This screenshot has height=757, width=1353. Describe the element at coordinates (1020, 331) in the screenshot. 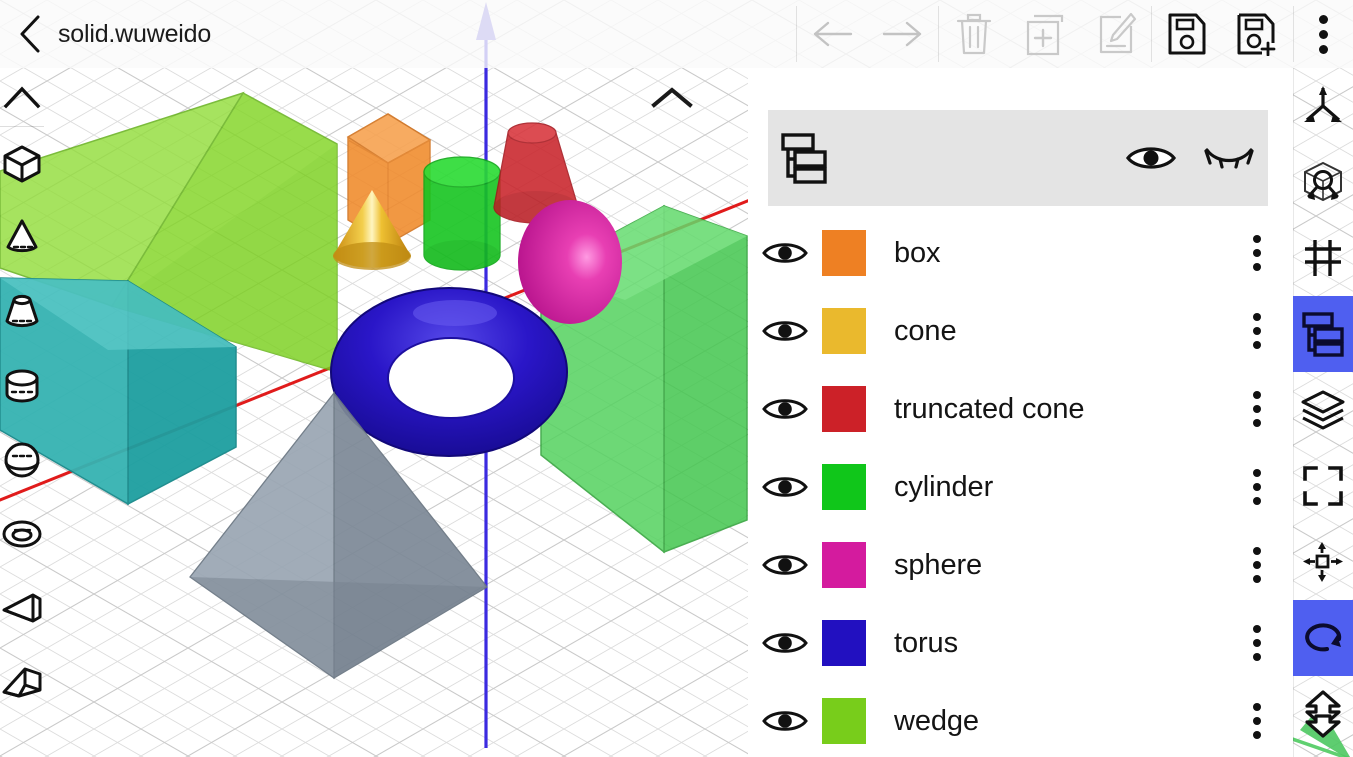

I see `list-item: cone` at that location.